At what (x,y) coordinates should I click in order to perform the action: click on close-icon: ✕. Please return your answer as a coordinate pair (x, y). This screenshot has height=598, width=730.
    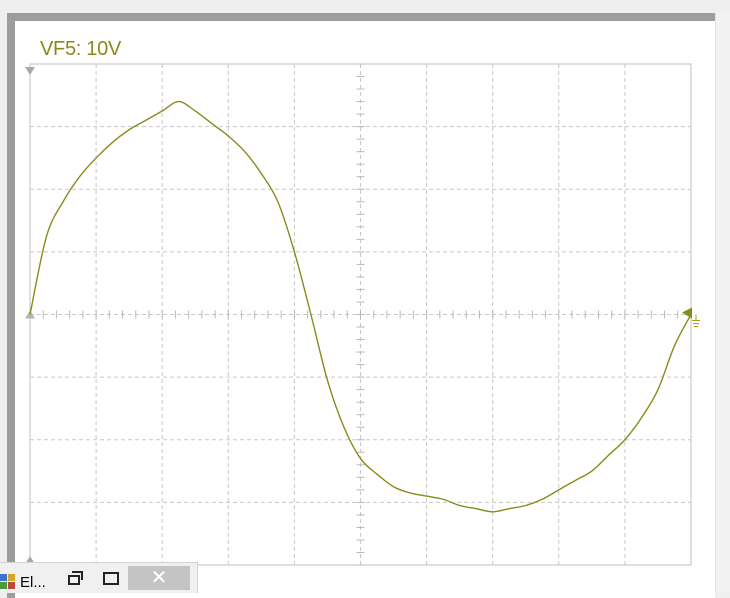
    Looking at the image, I should click on (159, 578).